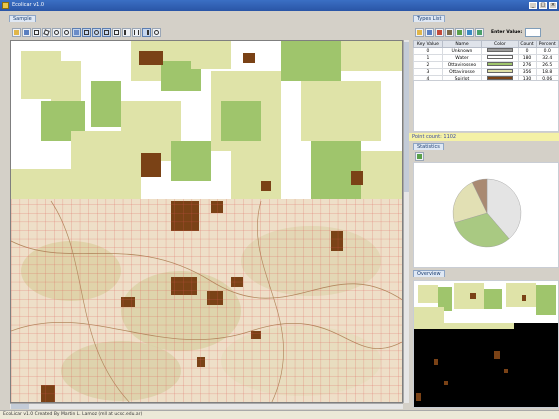 This screenshot has height=419, width=559. Describe the element at coordinates (439, 32) in the screenshot. I see `edit-icon` at that location.